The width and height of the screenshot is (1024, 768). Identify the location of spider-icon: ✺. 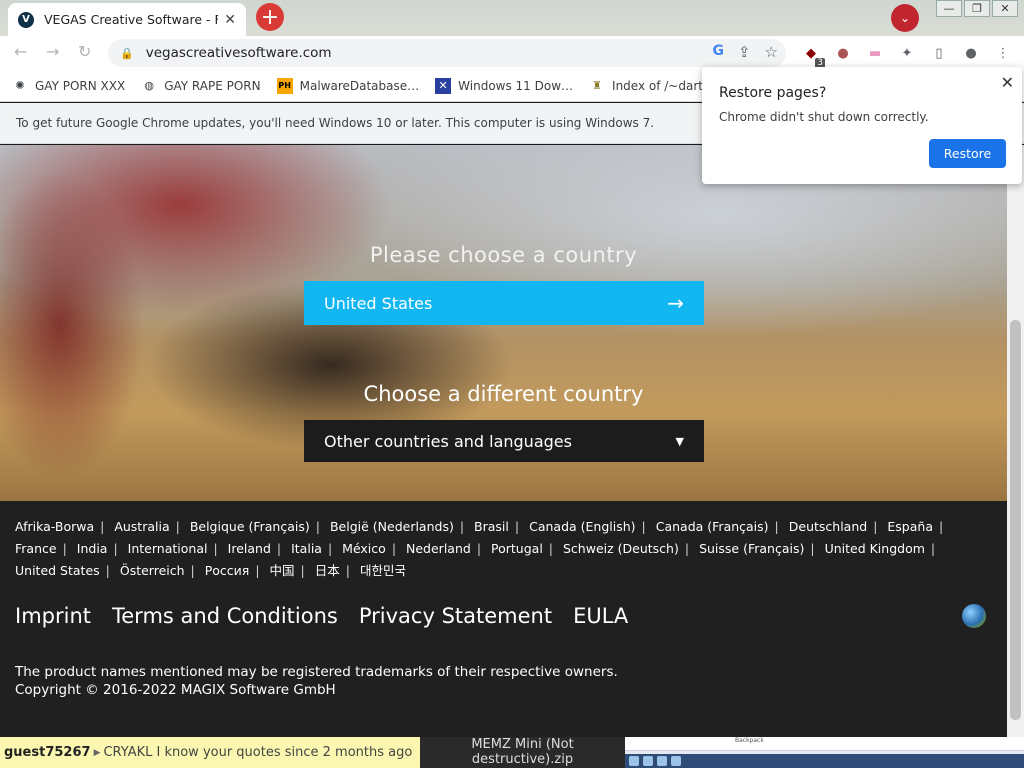
(20, 85).